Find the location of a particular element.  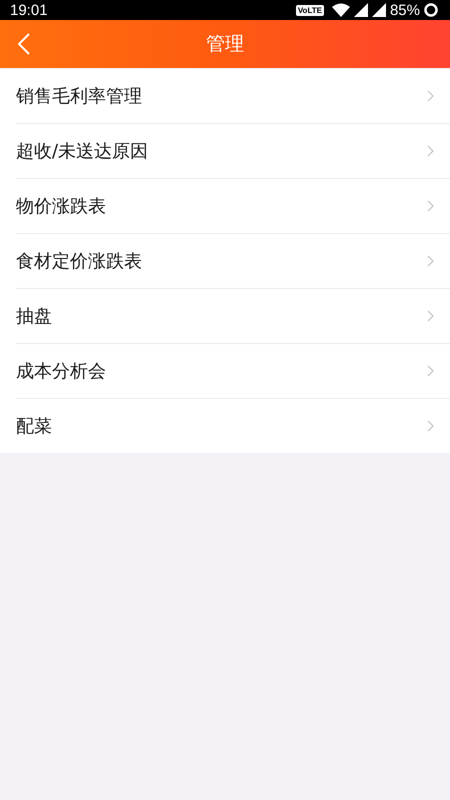

menu-item: 成本分析会 is located at coordinates (233, 371).